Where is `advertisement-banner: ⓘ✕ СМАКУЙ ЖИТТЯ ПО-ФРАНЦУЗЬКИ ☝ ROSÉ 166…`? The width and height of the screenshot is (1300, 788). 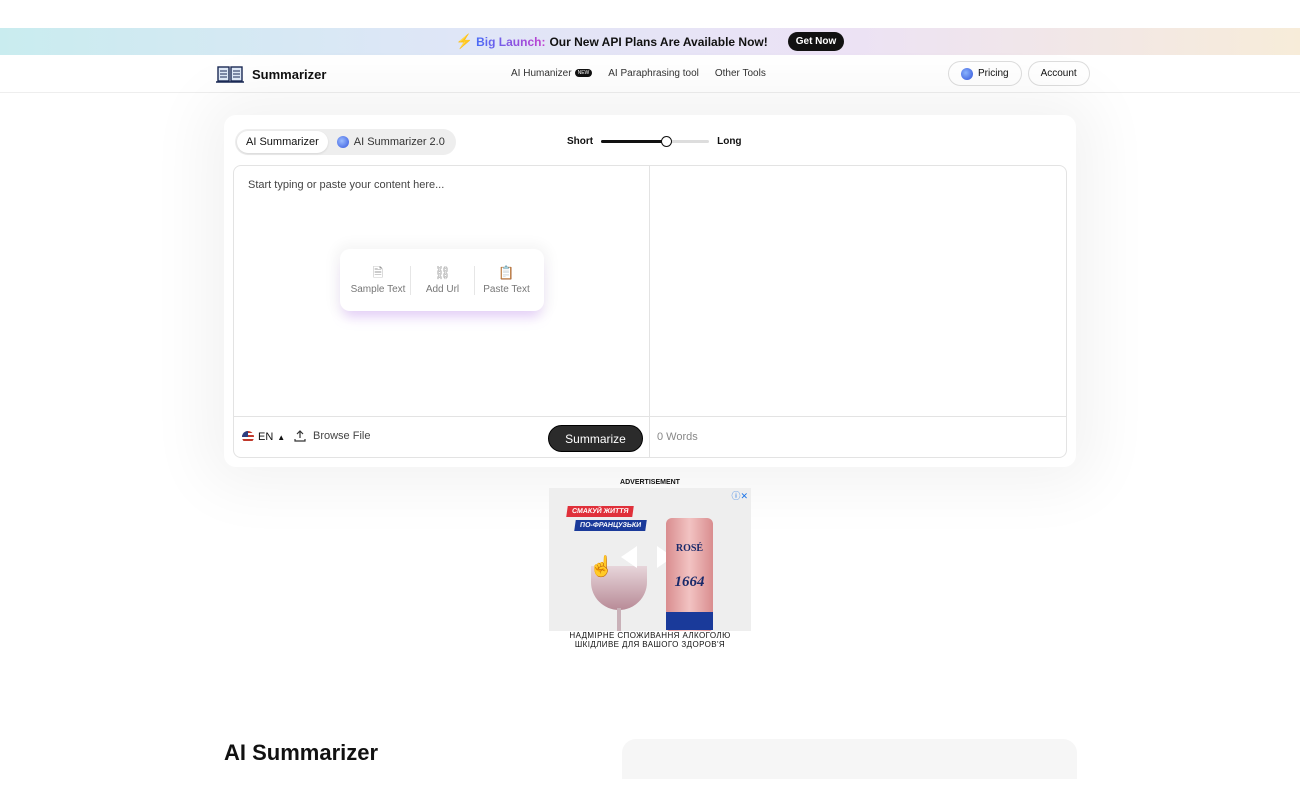
advertisement-banner: ⓘ✕ СМАКУЙ ЖИТТЯ ПО-ФРАНЦУЗЬКИ ☝ ROSÉ 166… is located at coordinates (650, 573).